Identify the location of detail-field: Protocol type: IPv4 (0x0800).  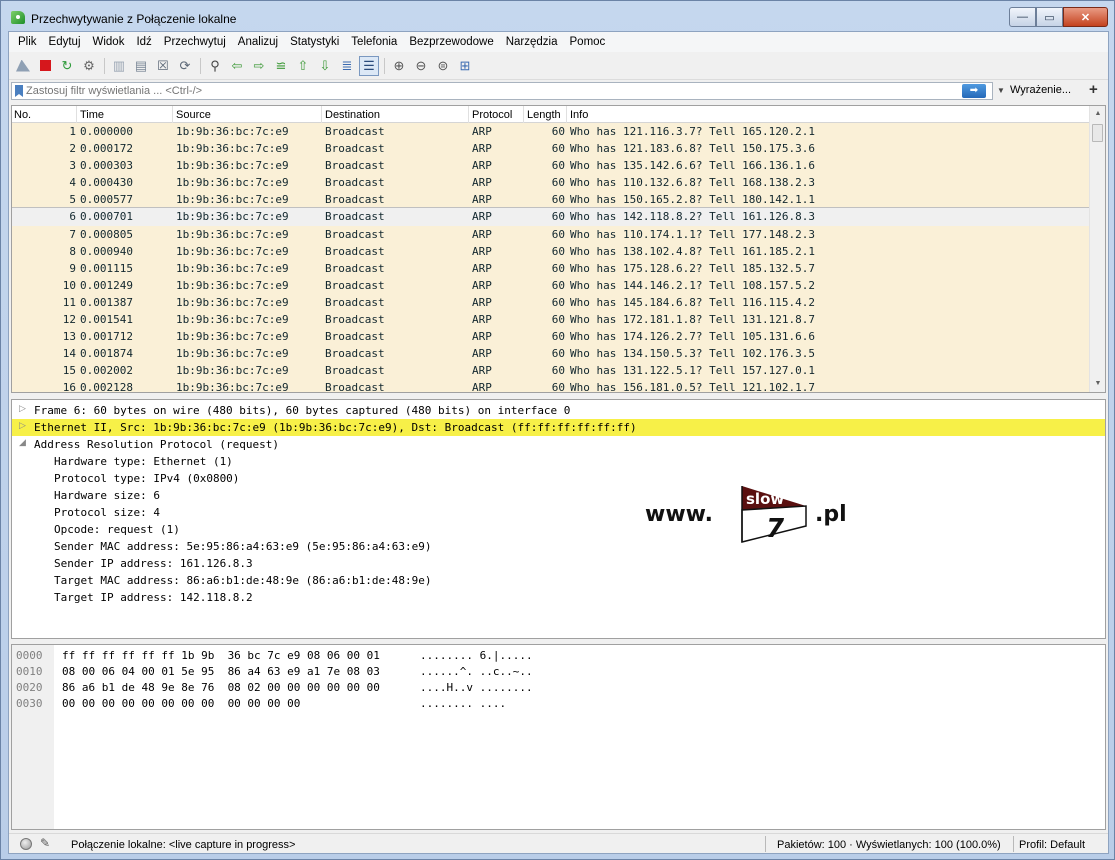
(558, 478).